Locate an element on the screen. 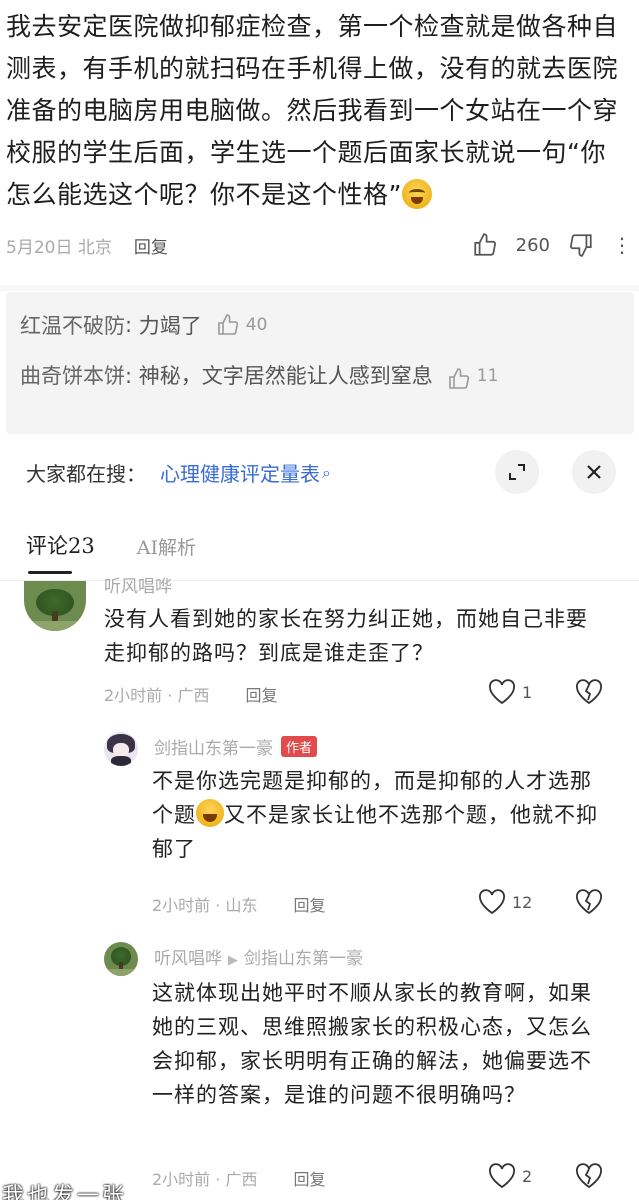  expand-icon is located at coordinates (517, 472).